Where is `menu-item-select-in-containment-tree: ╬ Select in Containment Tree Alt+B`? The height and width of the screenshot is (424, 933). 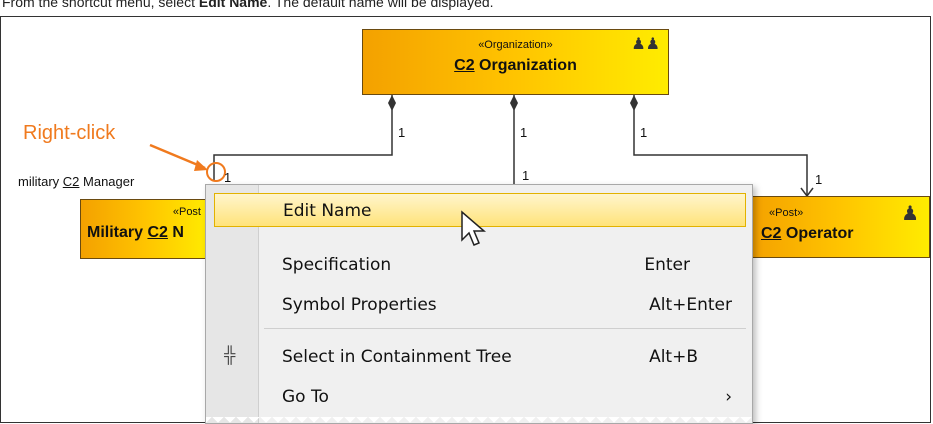
menu-item-select-in-containment-tree: ╬ Select in Containment Tree Alt+B is located at coordinates (479, 357).